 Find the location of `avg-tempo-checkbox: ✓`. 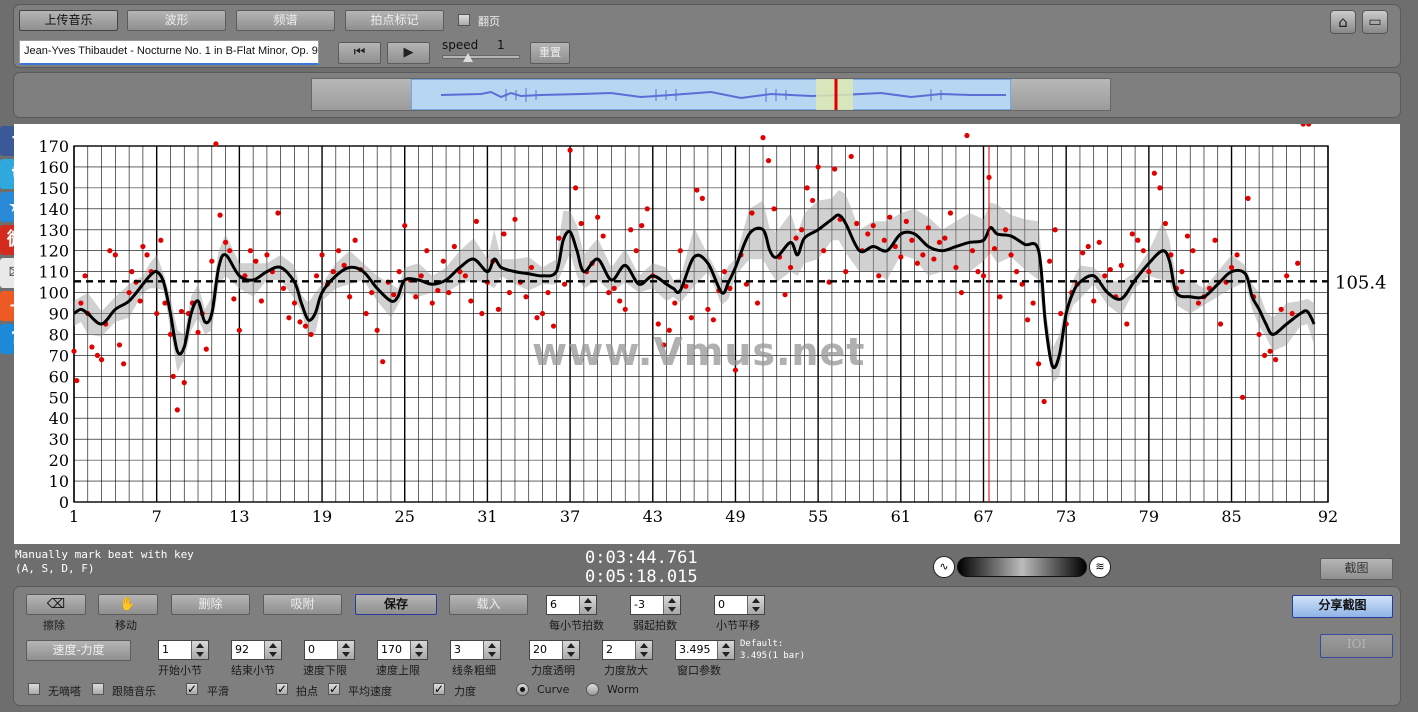

avg-tempo-checkbox: ✓ is located at coordinates (334, 689).